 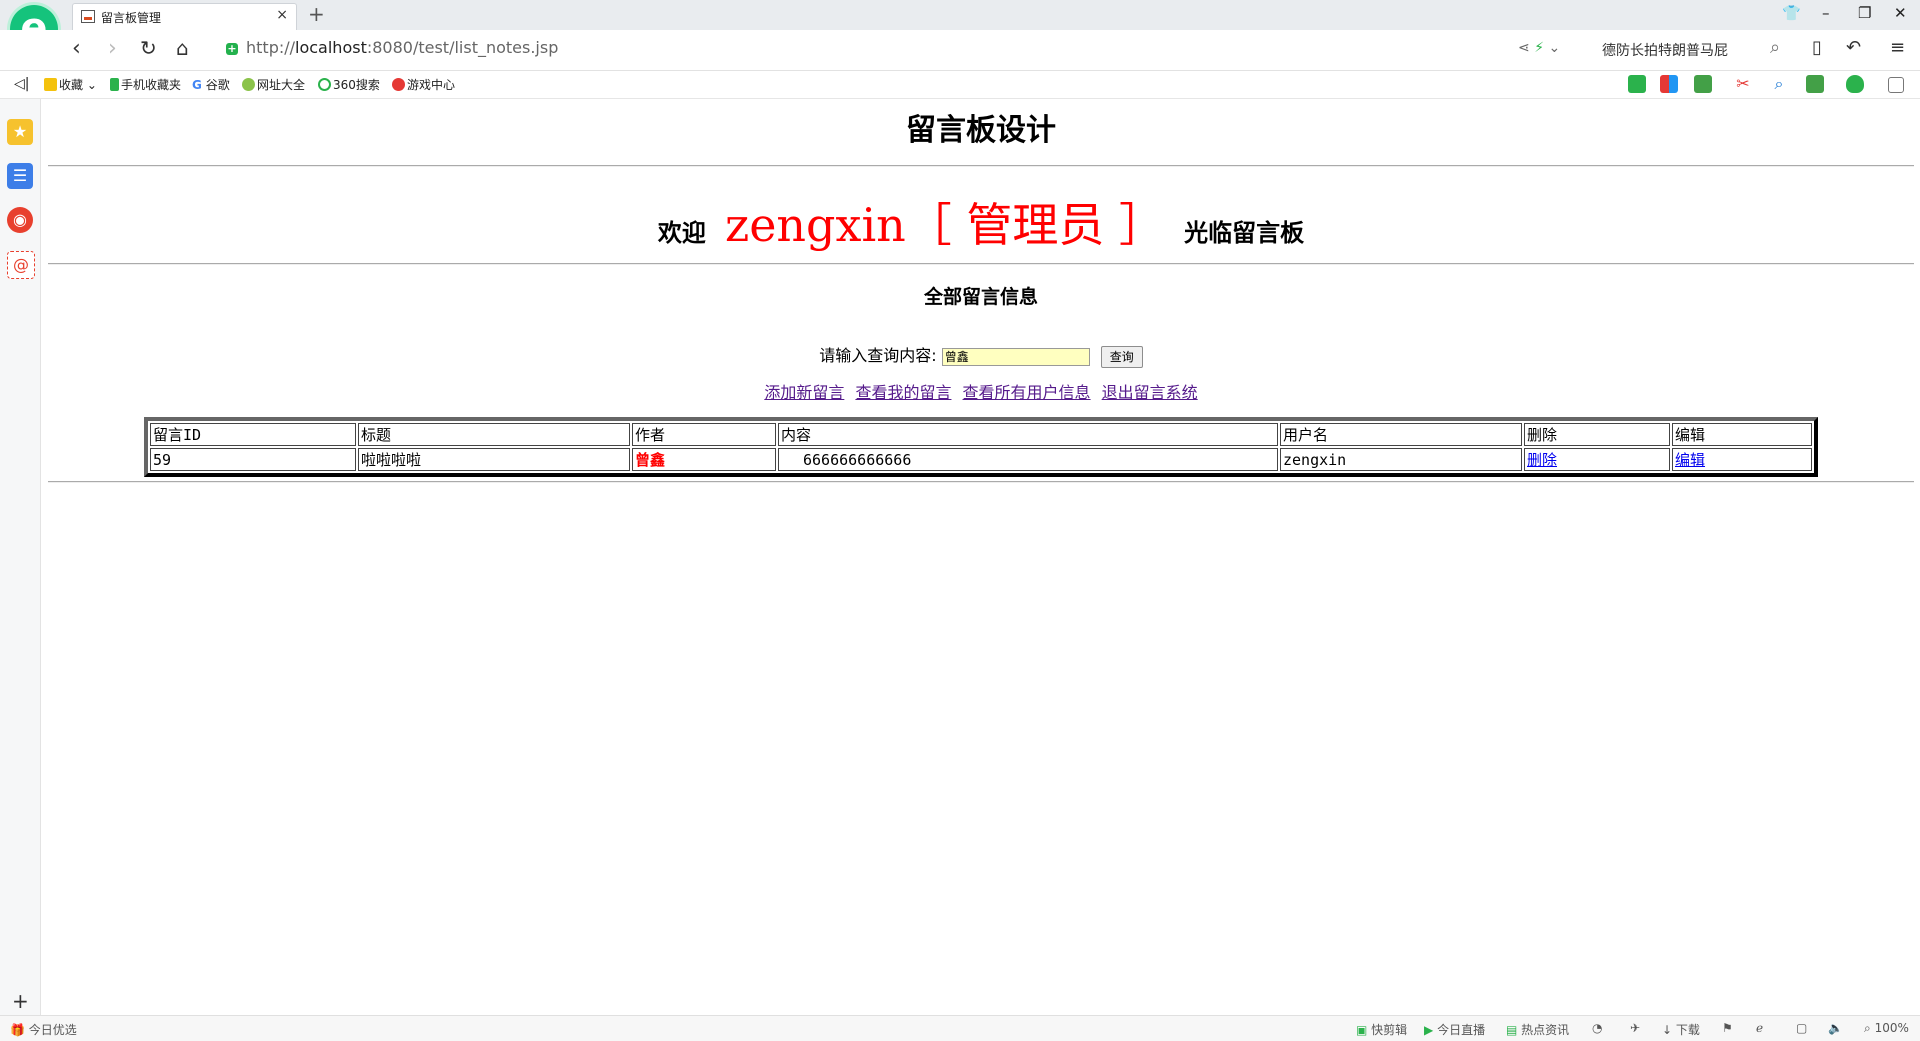 I want to click on status-download: ↓ 下载, so click(x=1681, y=1029).